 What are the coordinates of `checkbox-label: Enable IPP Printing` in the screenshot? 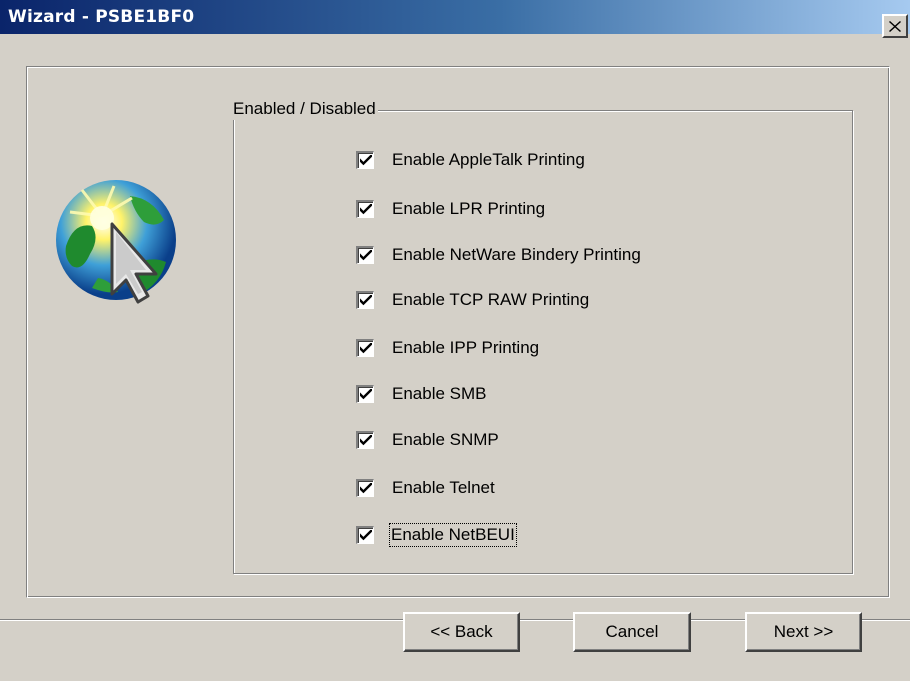 It's located at (466, 347).